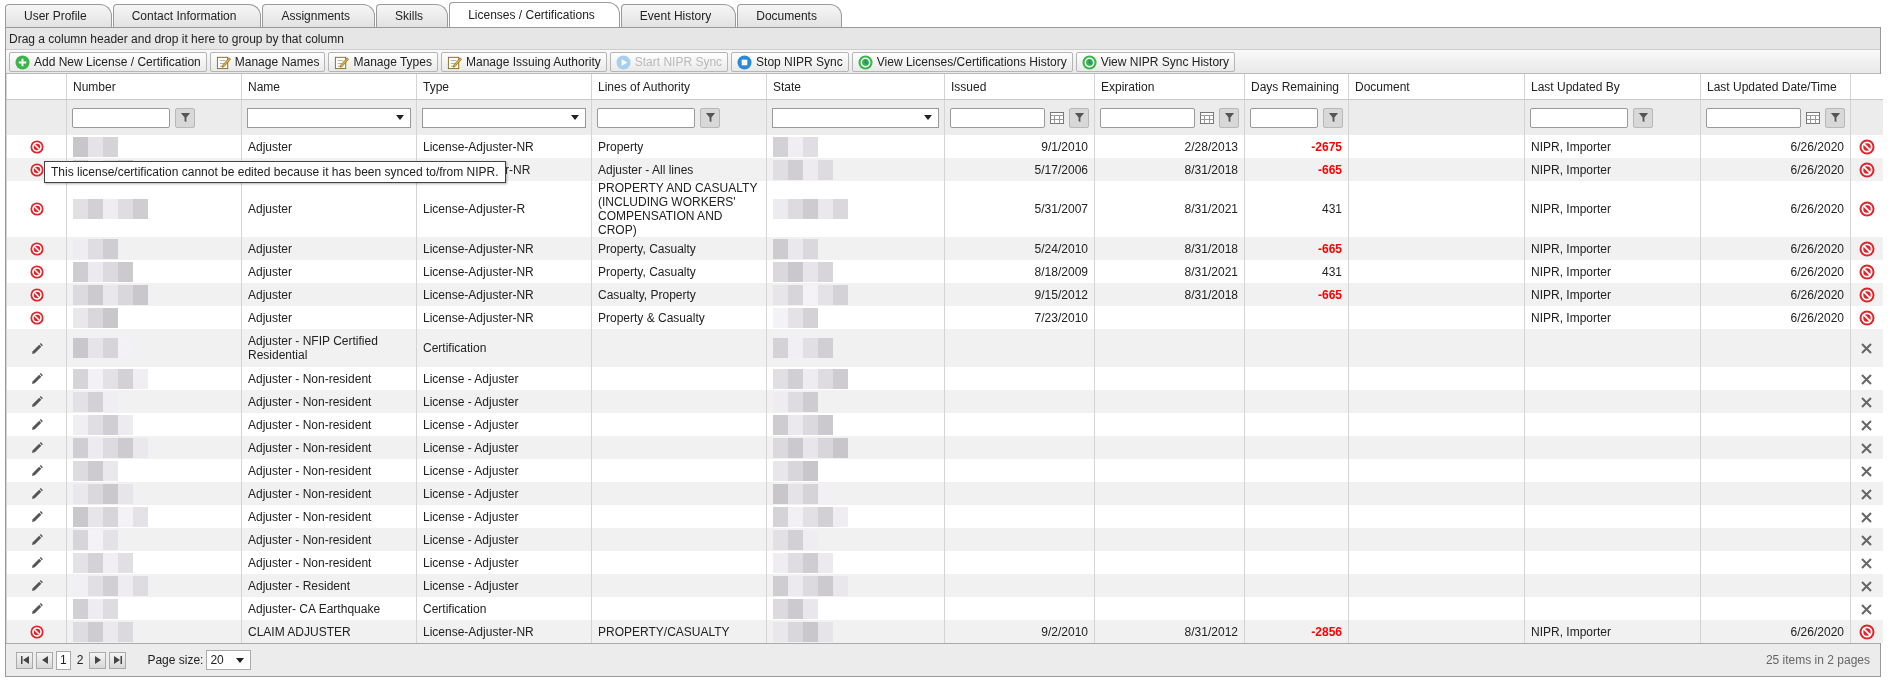  I want to click on filter-icon, so click(1079, 117).